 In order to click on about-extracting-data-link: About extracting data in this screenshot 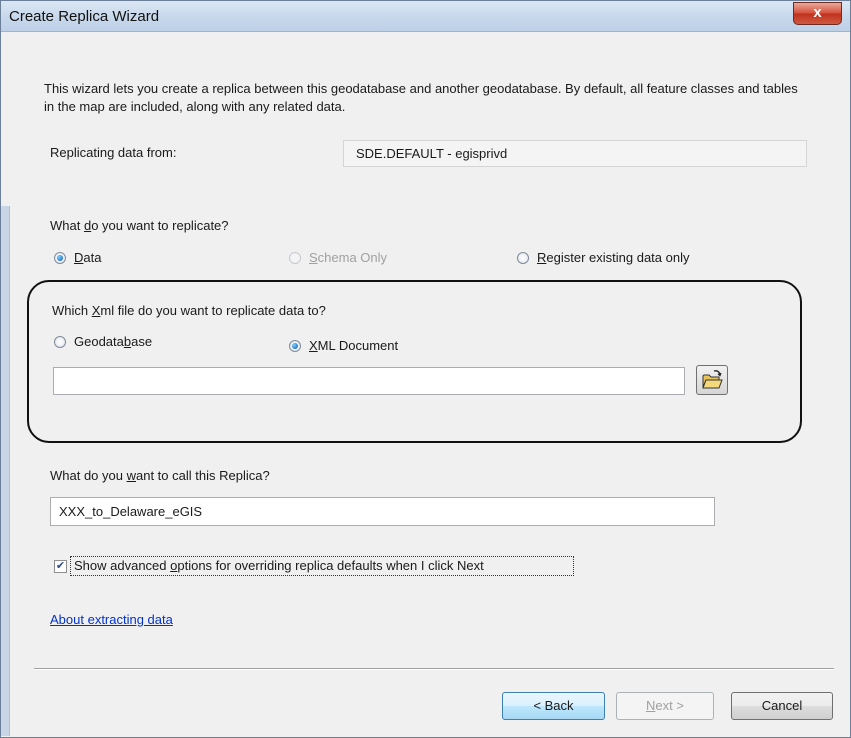, I will do `click(111, 619)`.